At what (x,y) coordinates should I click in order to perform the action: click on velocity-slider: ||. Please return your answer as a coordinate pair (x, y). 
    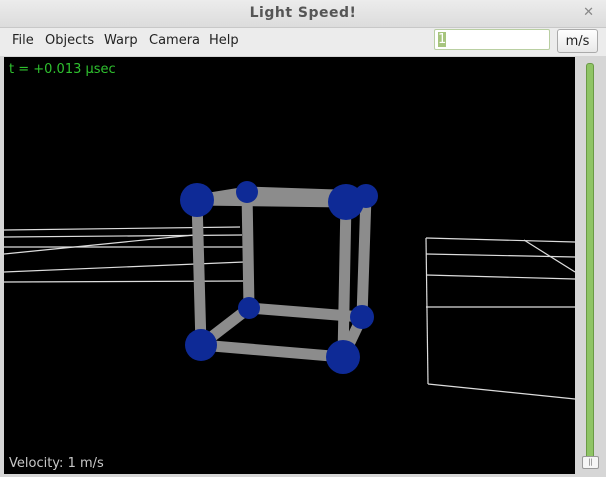
    Looking at the image, I should click on (590, 265).